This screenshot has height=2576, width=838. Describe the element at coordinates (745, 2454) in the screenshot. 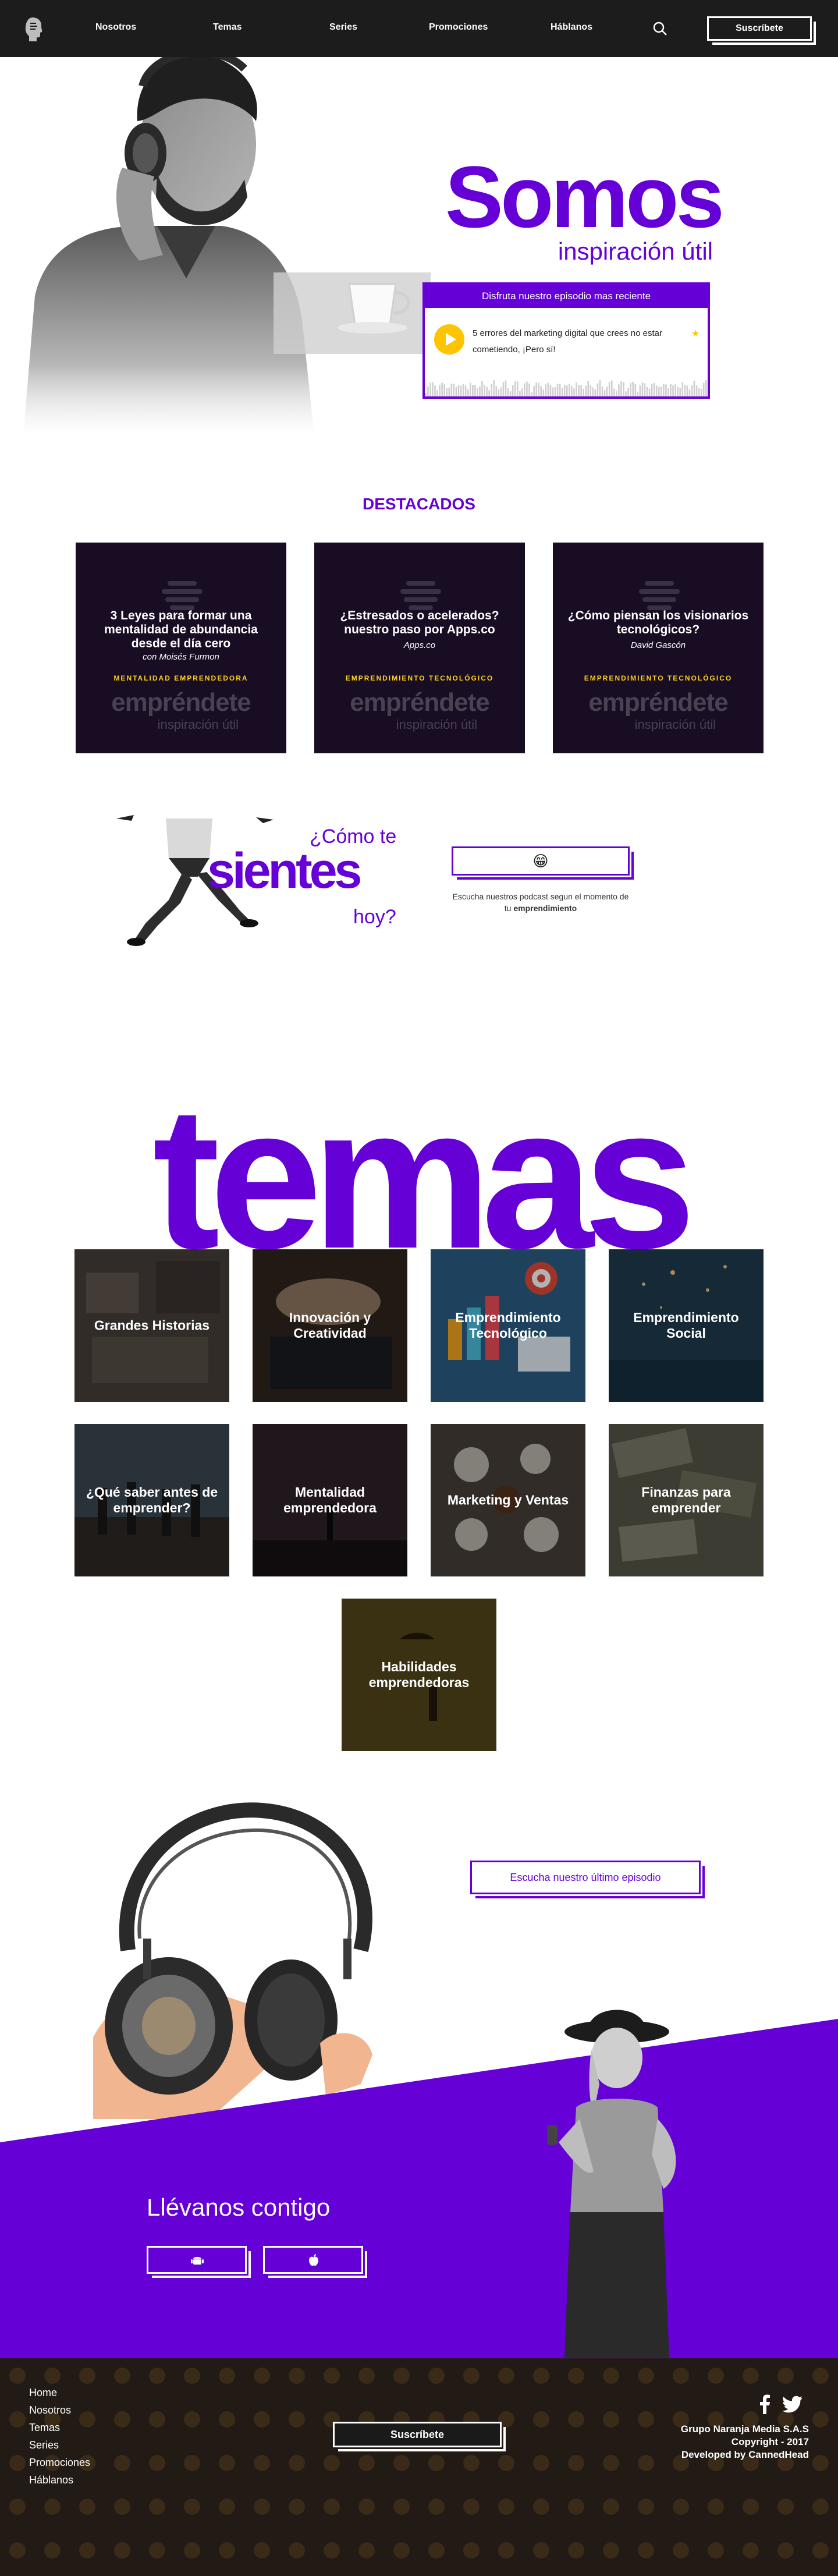

I see `footer-developer: Developed by CannedHead` at that location.